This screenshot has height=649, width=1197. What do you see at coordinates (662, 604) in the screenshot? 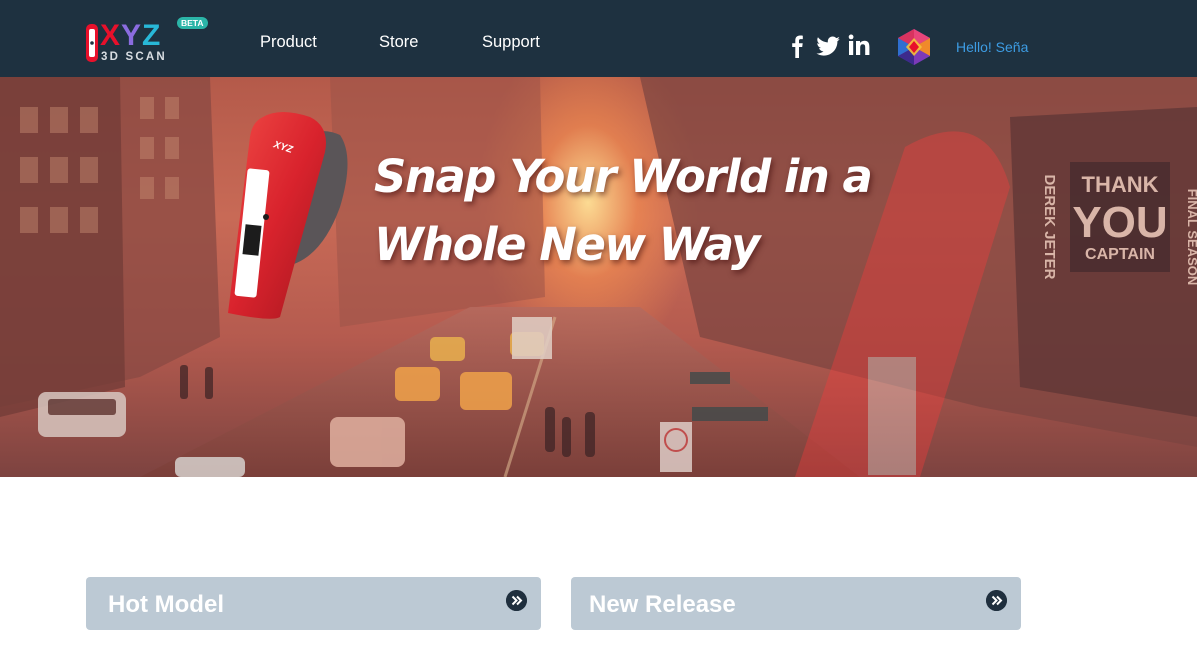
I see `new-release-label: New Release` at bounding box center [662, 604].